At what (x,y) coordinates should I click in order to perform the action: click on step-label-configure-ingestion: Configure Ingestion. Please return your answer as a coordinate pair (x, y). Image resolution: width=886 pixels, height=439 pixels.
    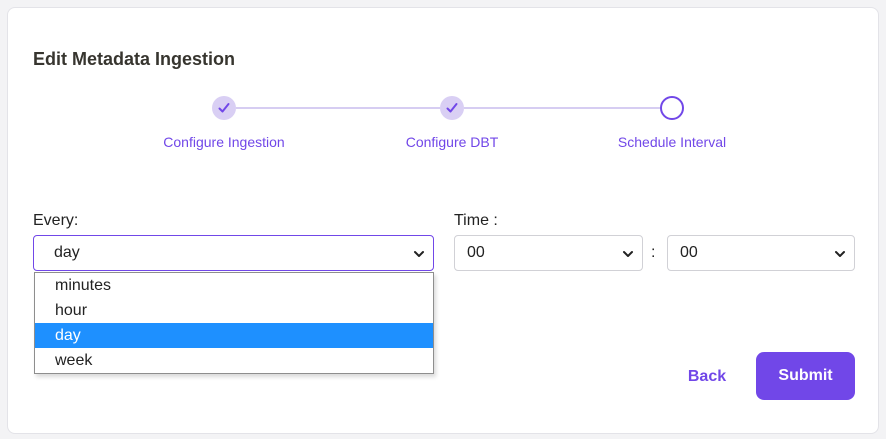
    Looking at the image, I should click on (224, 142).